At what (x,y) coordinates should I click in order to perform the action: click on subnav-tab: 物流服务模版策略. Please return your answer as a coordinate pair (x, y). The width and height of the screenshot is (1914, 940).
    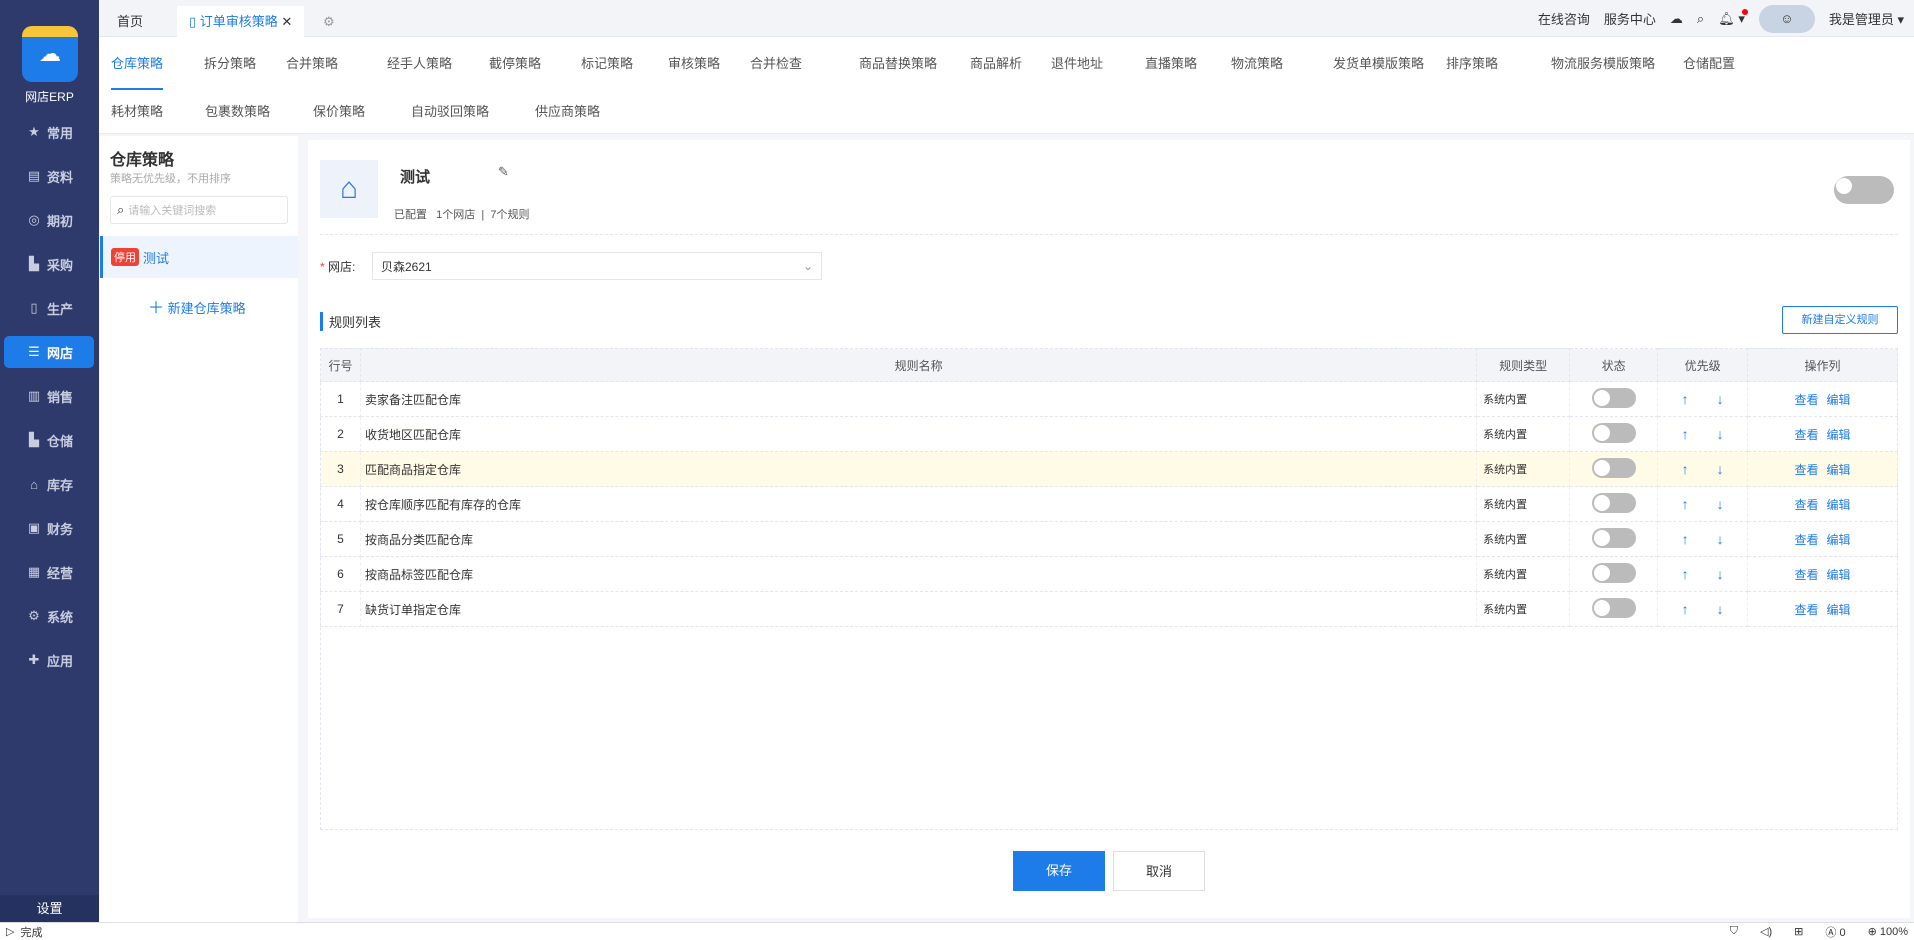
    Looking at the image, I should click on (1603, 62).